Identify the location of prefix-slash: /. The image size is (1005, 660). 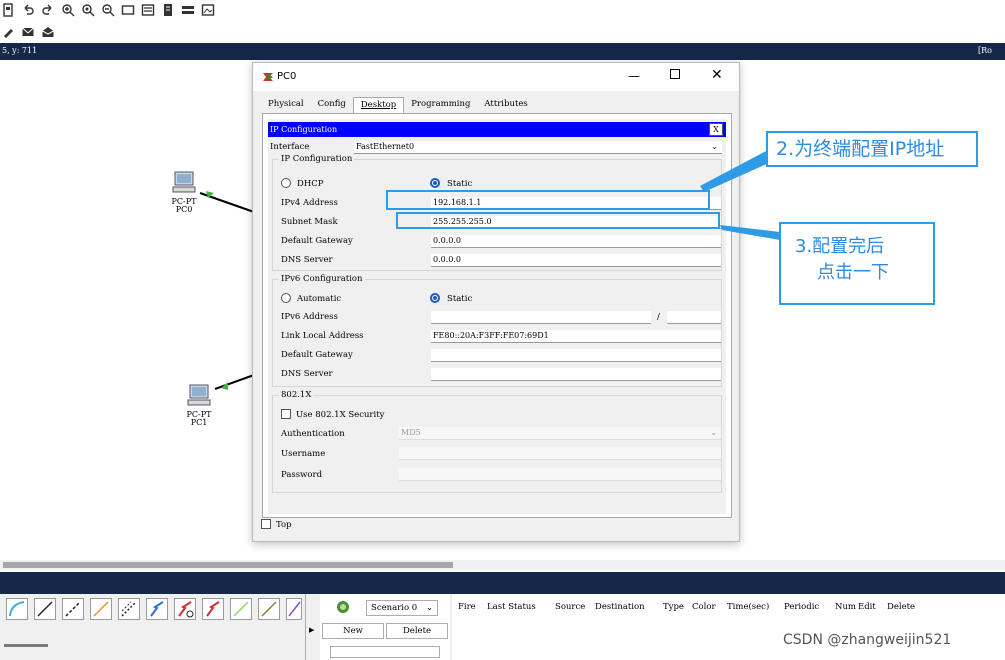
(658, 317).